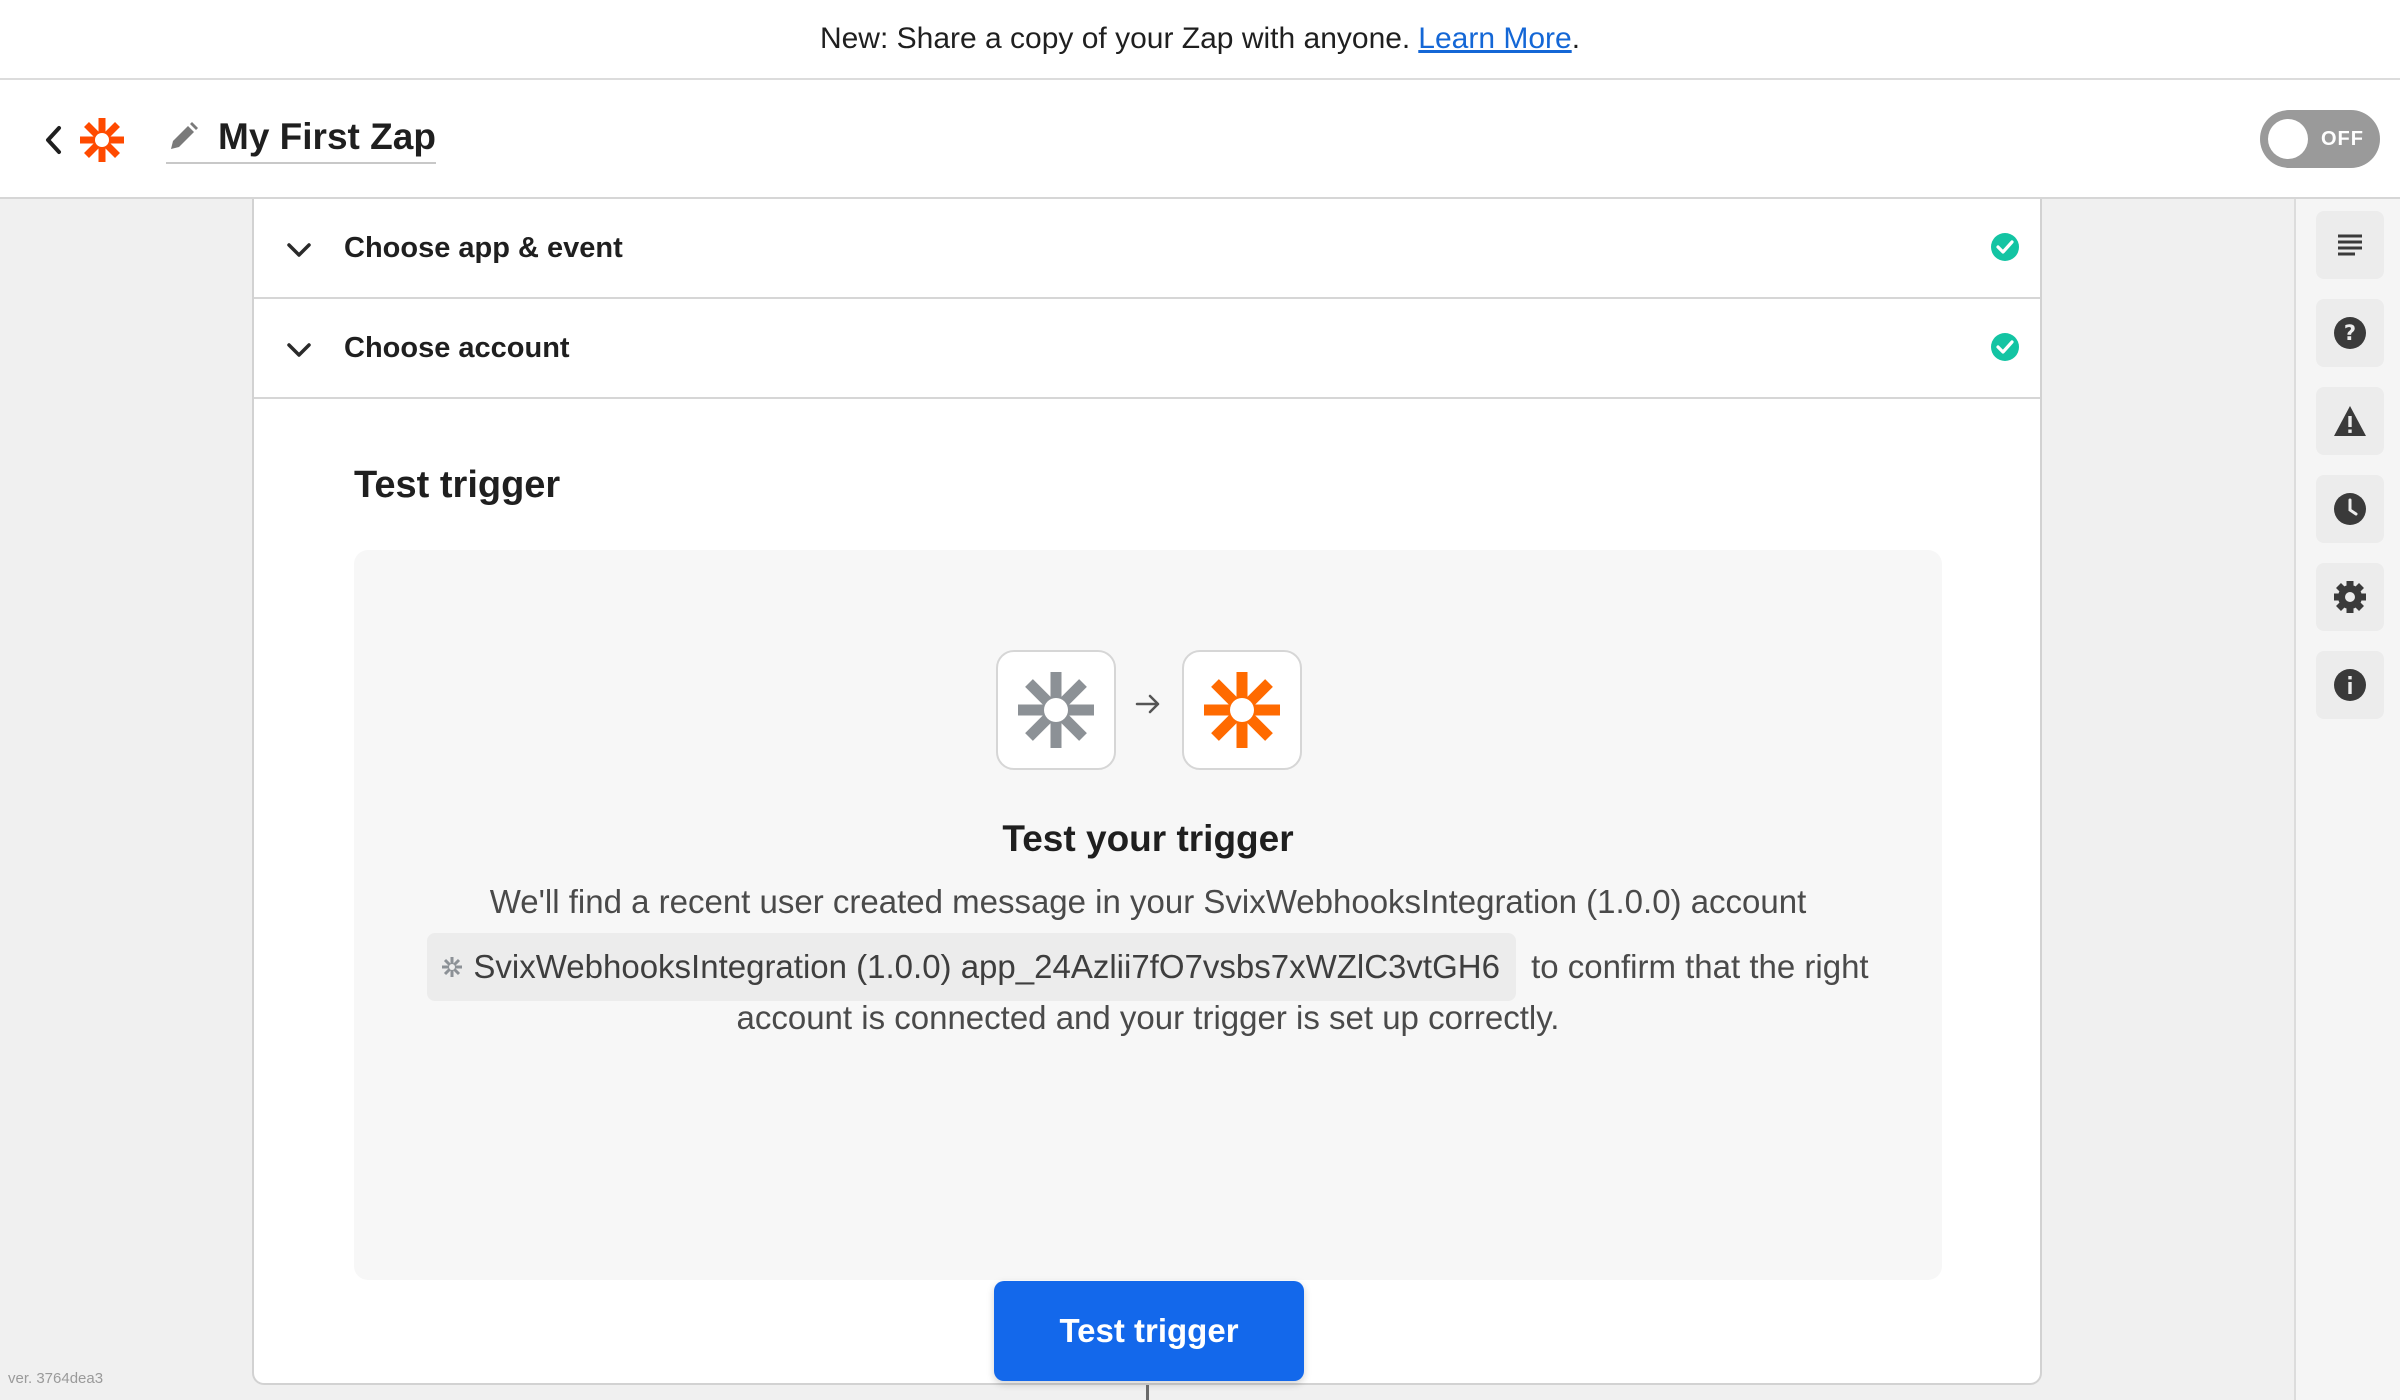  I want to click on step-connector-line, so click(1147, 1392).